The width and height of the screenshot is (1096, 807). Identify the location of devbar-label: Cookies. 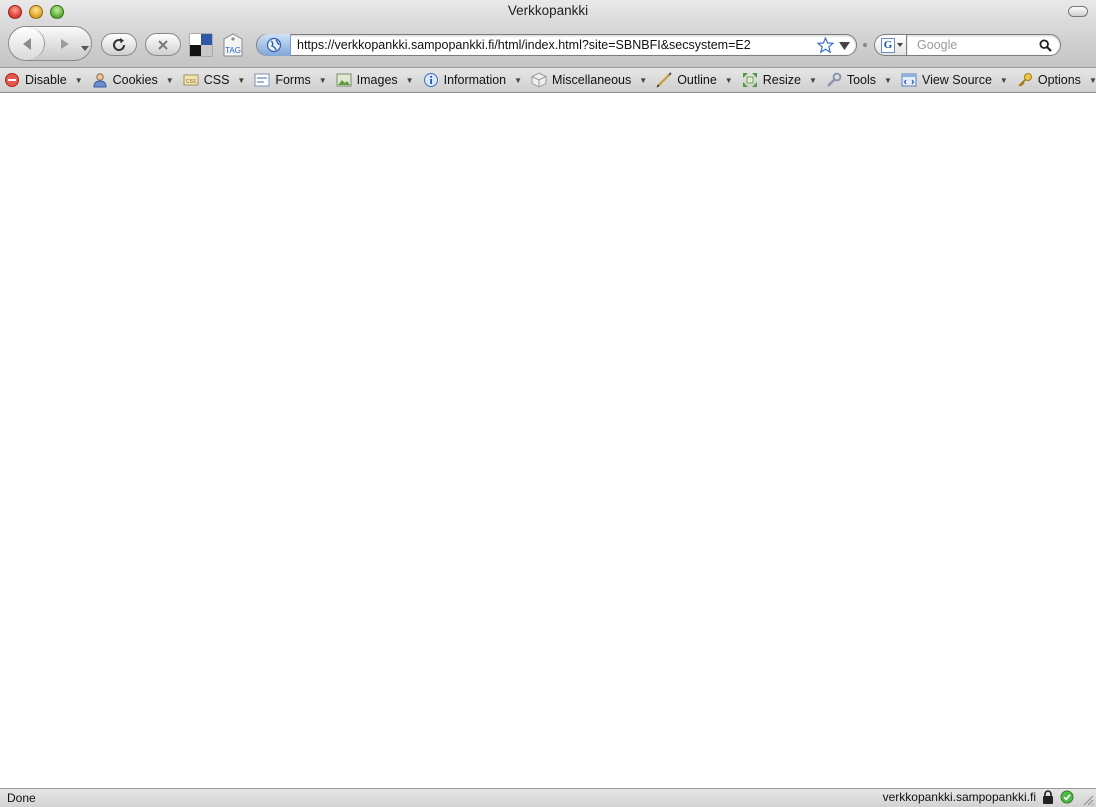
(135, 80).